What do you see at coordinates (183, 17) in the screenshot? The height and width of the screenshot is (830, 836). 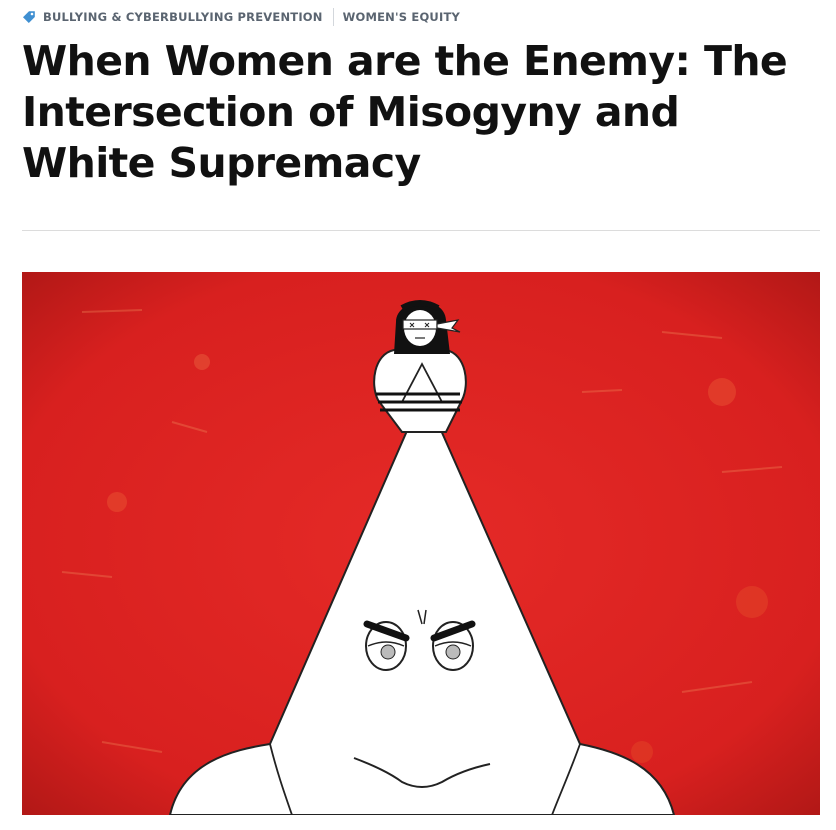 I see `category-link-bullying: BULLYING & CYBERBULLYING PREVENTION` at bounding box center [183, 17].